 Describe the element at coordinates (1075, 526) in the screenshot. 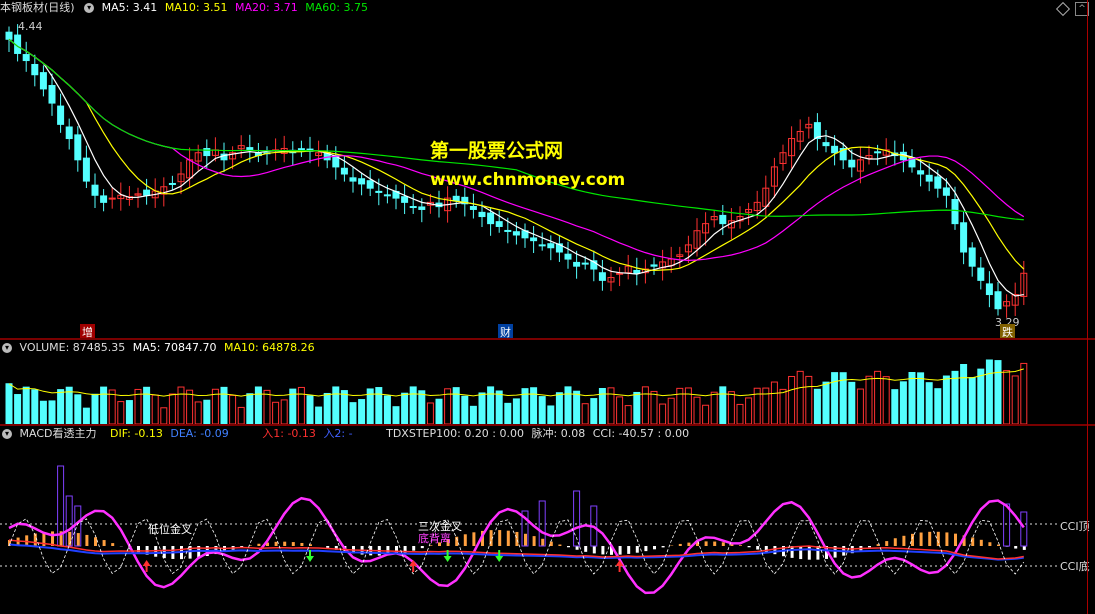

I see `cci-top-label: CCI顶` at that location.